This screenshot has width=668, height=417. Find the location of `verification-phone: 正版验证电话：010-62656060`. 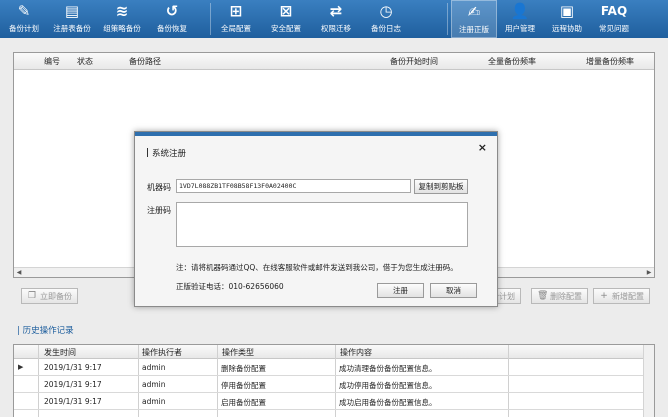

verification-phone: 正版验证电话：010-62656060 is located at coordinates (230, 286).